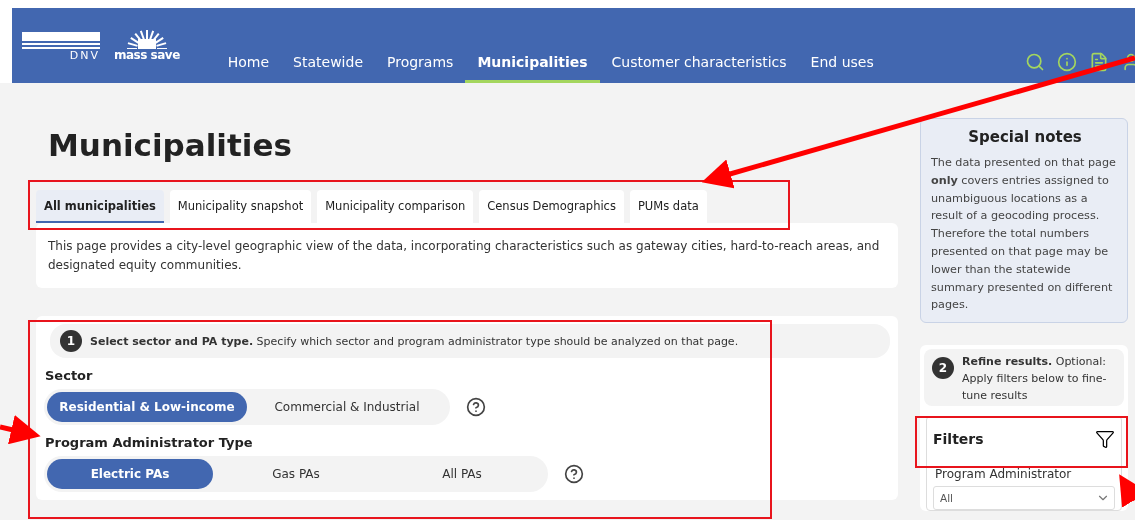  What do you see at coordinates (1128, 62) in the screenshot?
I see `user-icon` at bounding box center [1128, 62].